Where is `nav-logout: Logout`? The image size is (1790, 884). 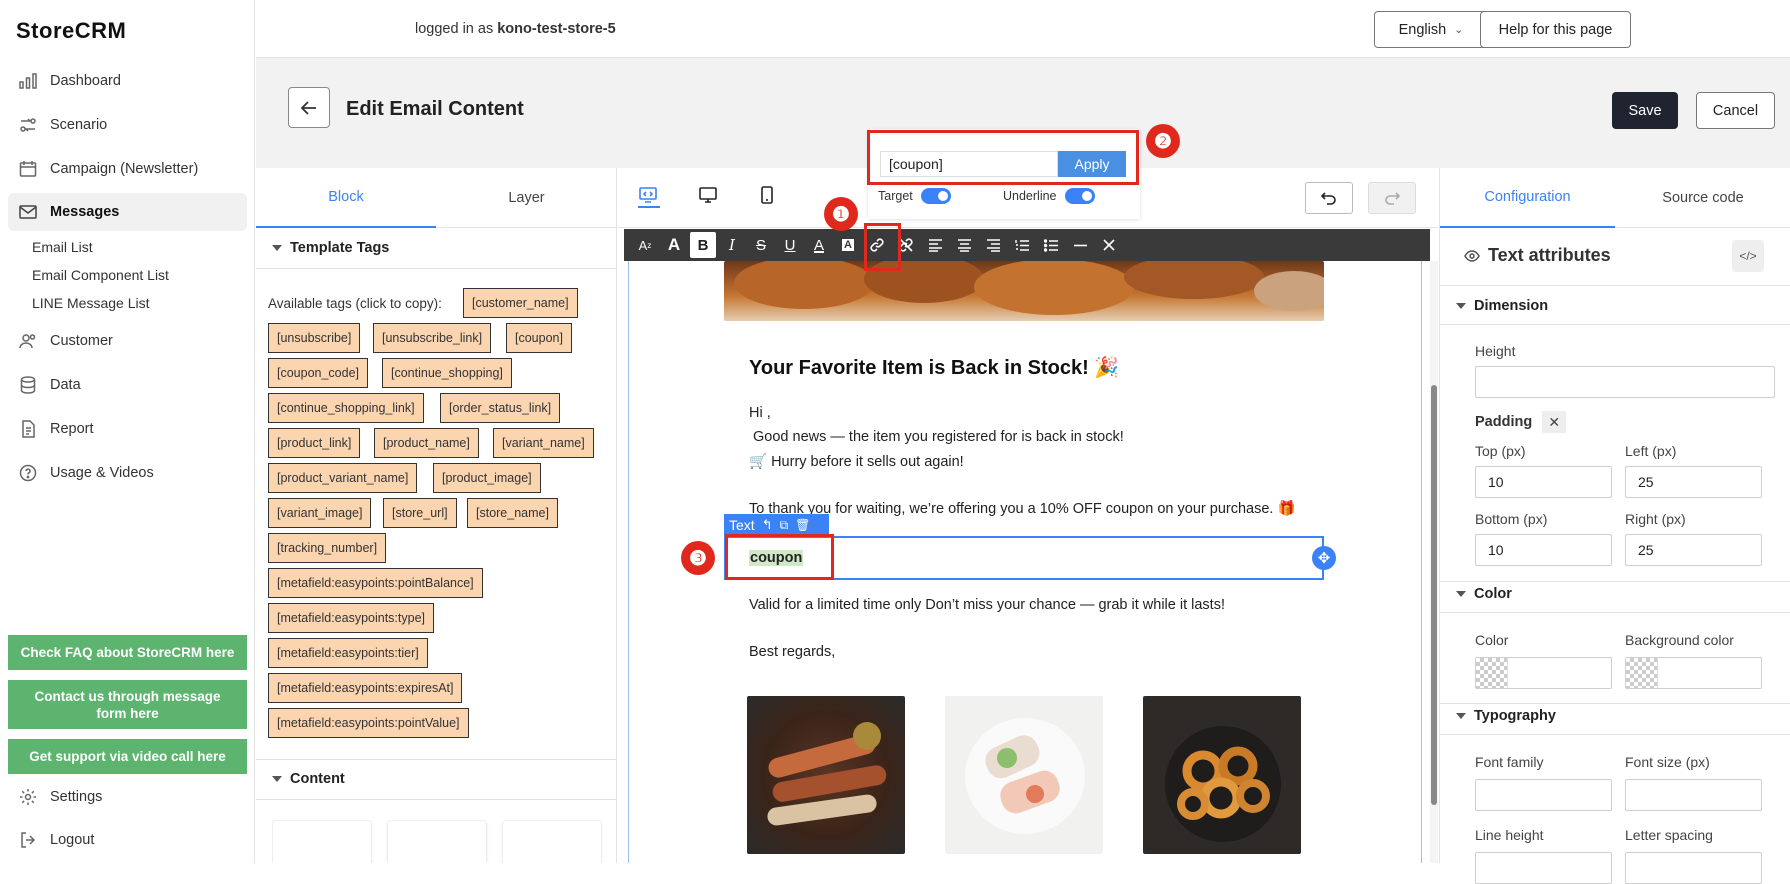 nav-logout: Logout is located at coordinates (131, 840).